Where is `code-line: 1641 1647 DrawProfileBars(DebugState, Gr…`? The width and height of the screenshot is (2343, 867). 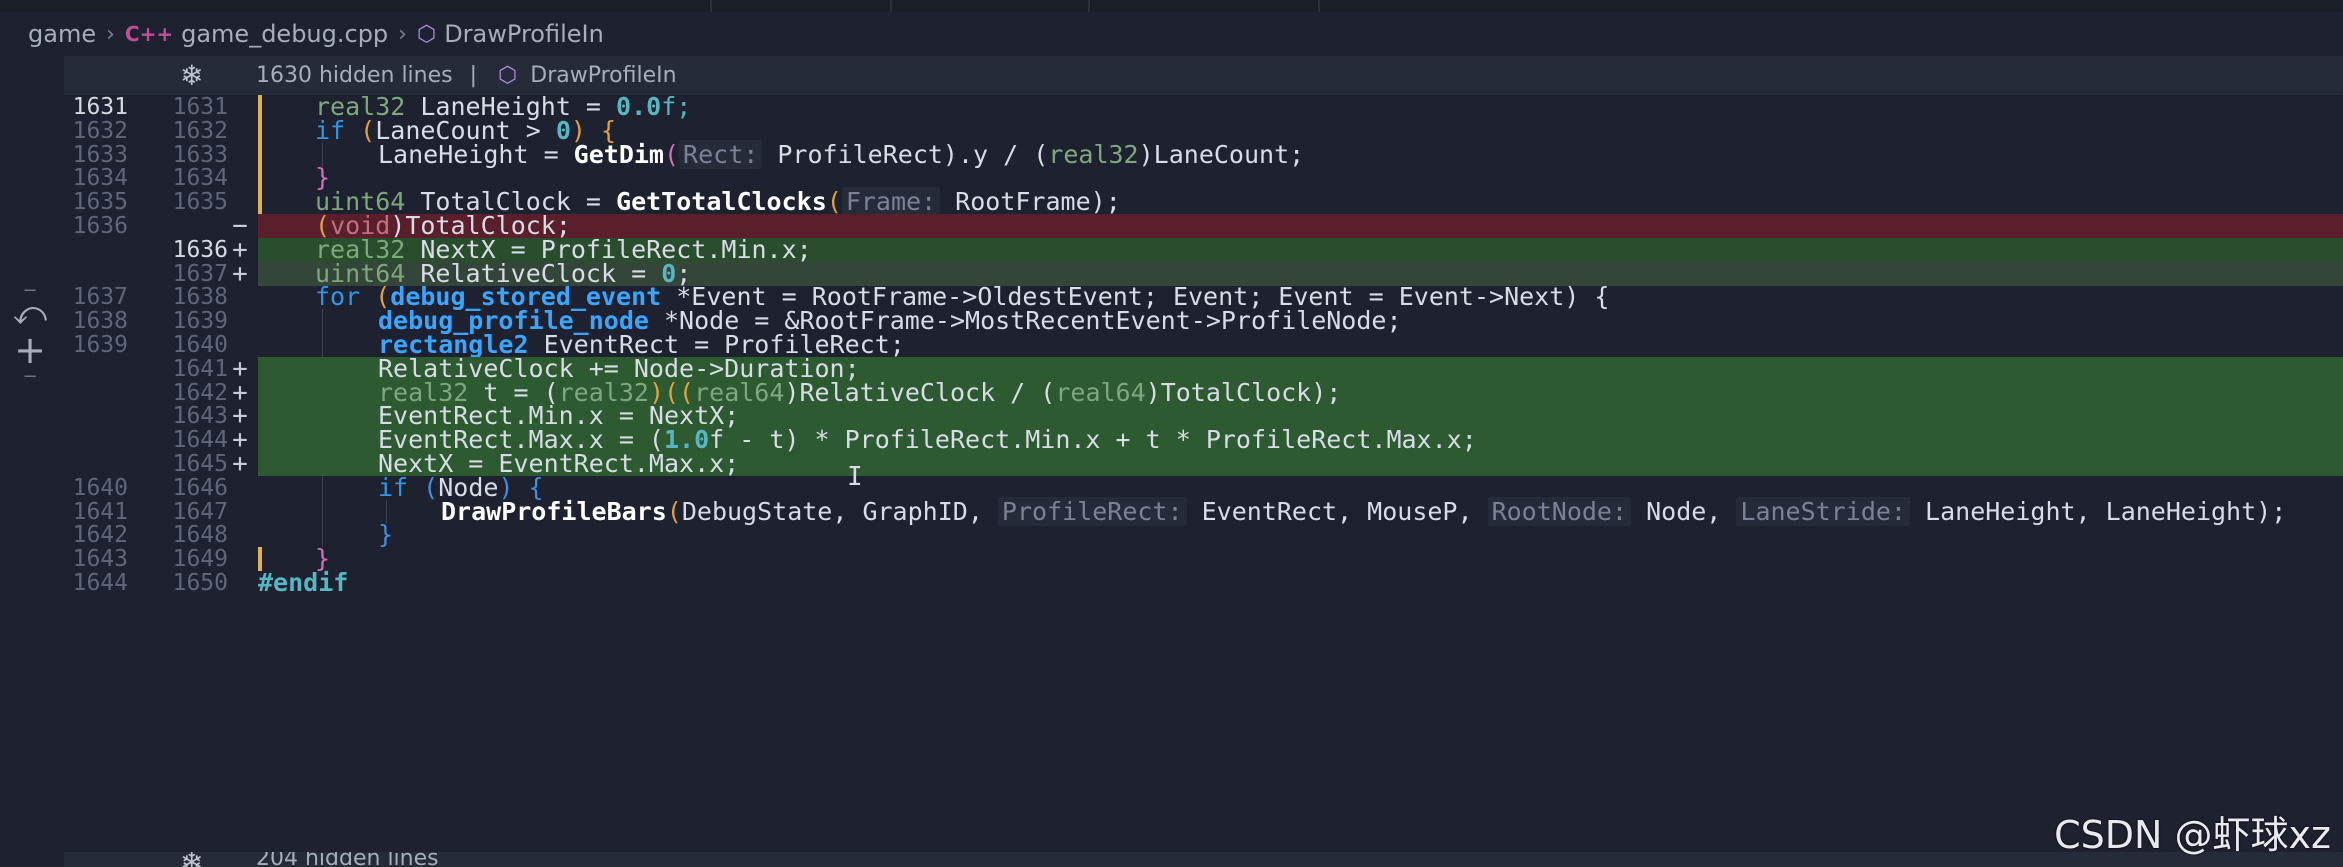
code-line: 1641 1647 DrawProfileBars(DebugState, Gr… is located at coordinates (1203, 511).